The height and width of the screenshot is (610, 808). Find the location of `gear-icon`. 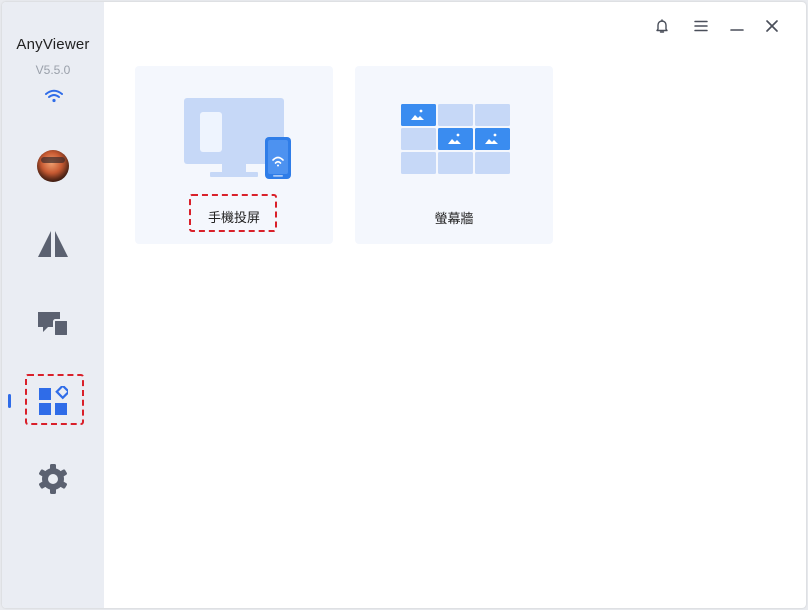

gear-icon is located at coordinates (53, 479).